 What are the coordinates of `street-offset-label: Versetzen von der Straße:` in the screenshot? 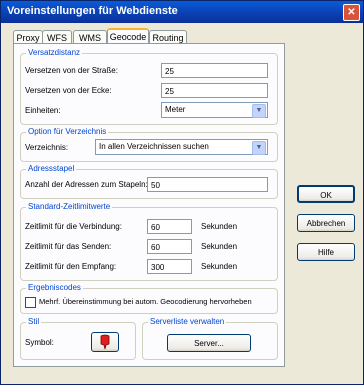 It's located at (71, 70).